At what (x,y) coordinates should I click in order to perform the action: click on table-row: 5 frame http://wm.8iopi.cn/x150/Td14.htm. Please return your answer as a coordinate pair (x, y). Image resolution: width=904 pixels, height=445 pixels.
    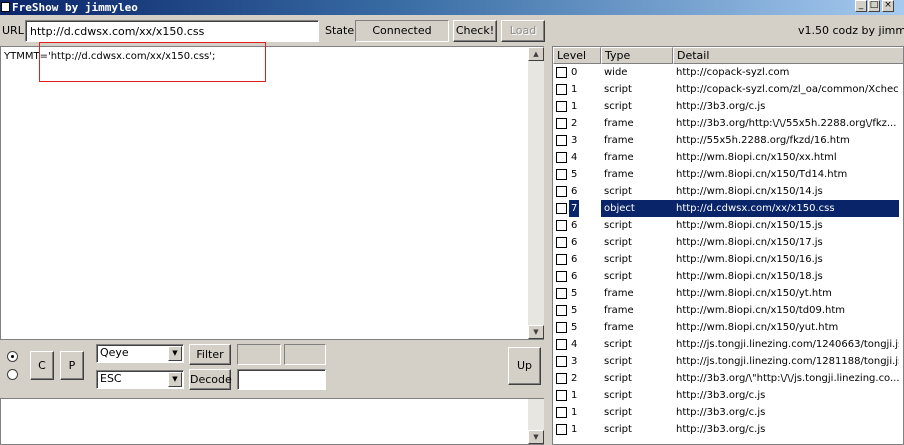
    Looking at the image, I should click on (728, 174).